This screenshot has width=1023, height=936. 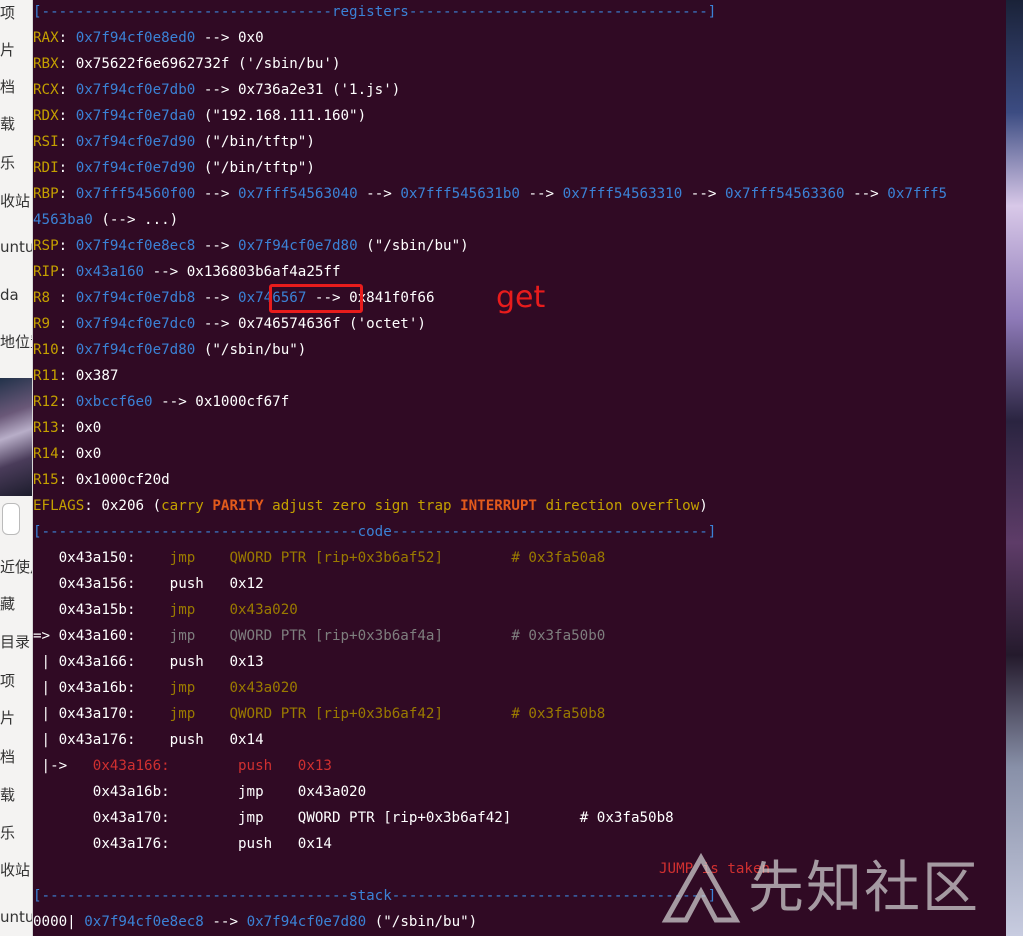 I want to click on register-row-rip: RIP: 0x43a160 --> 0x136803b6af4a25ff, so click(x=187, y=272).